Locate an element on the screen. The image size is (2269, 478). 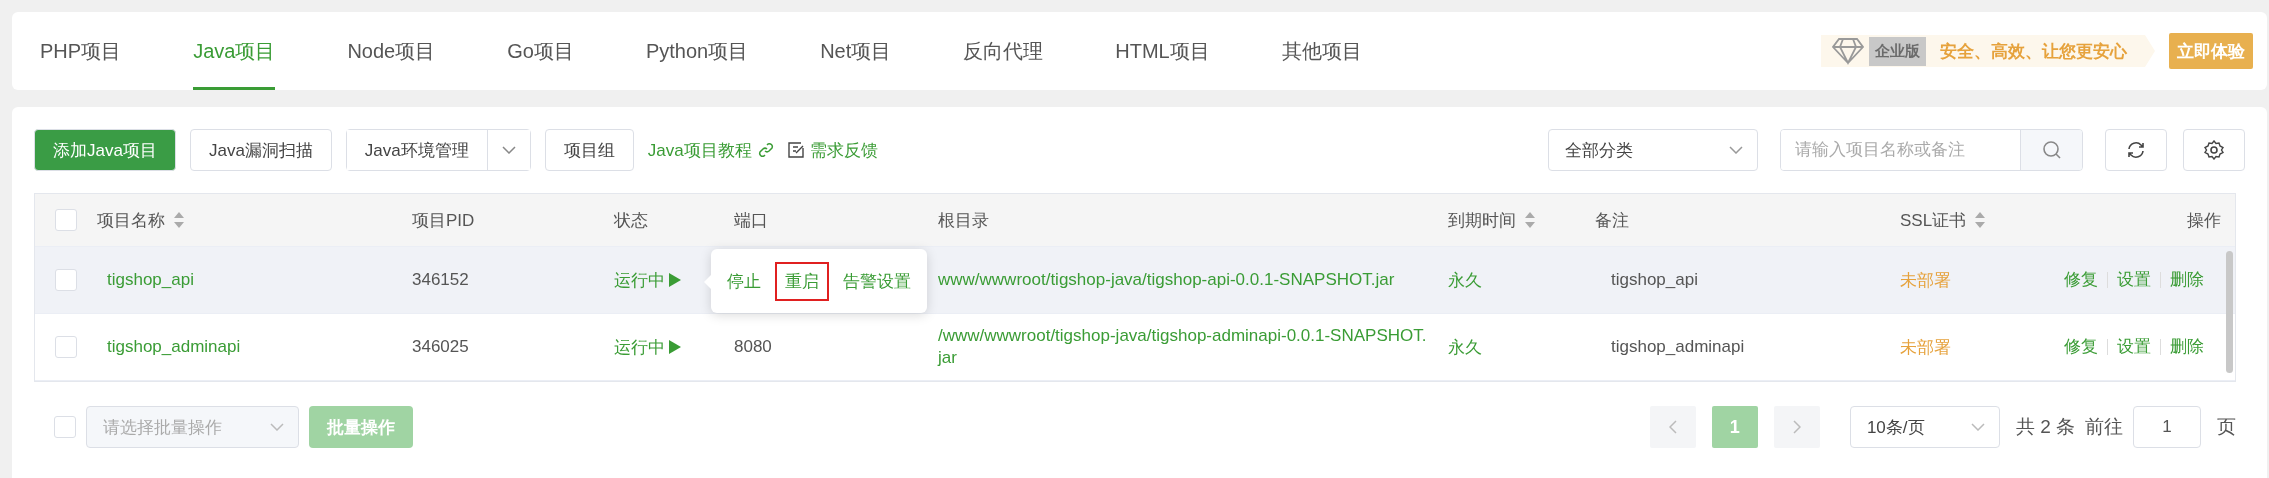
chevron-right-icon is located at coordinates (1796, 427).